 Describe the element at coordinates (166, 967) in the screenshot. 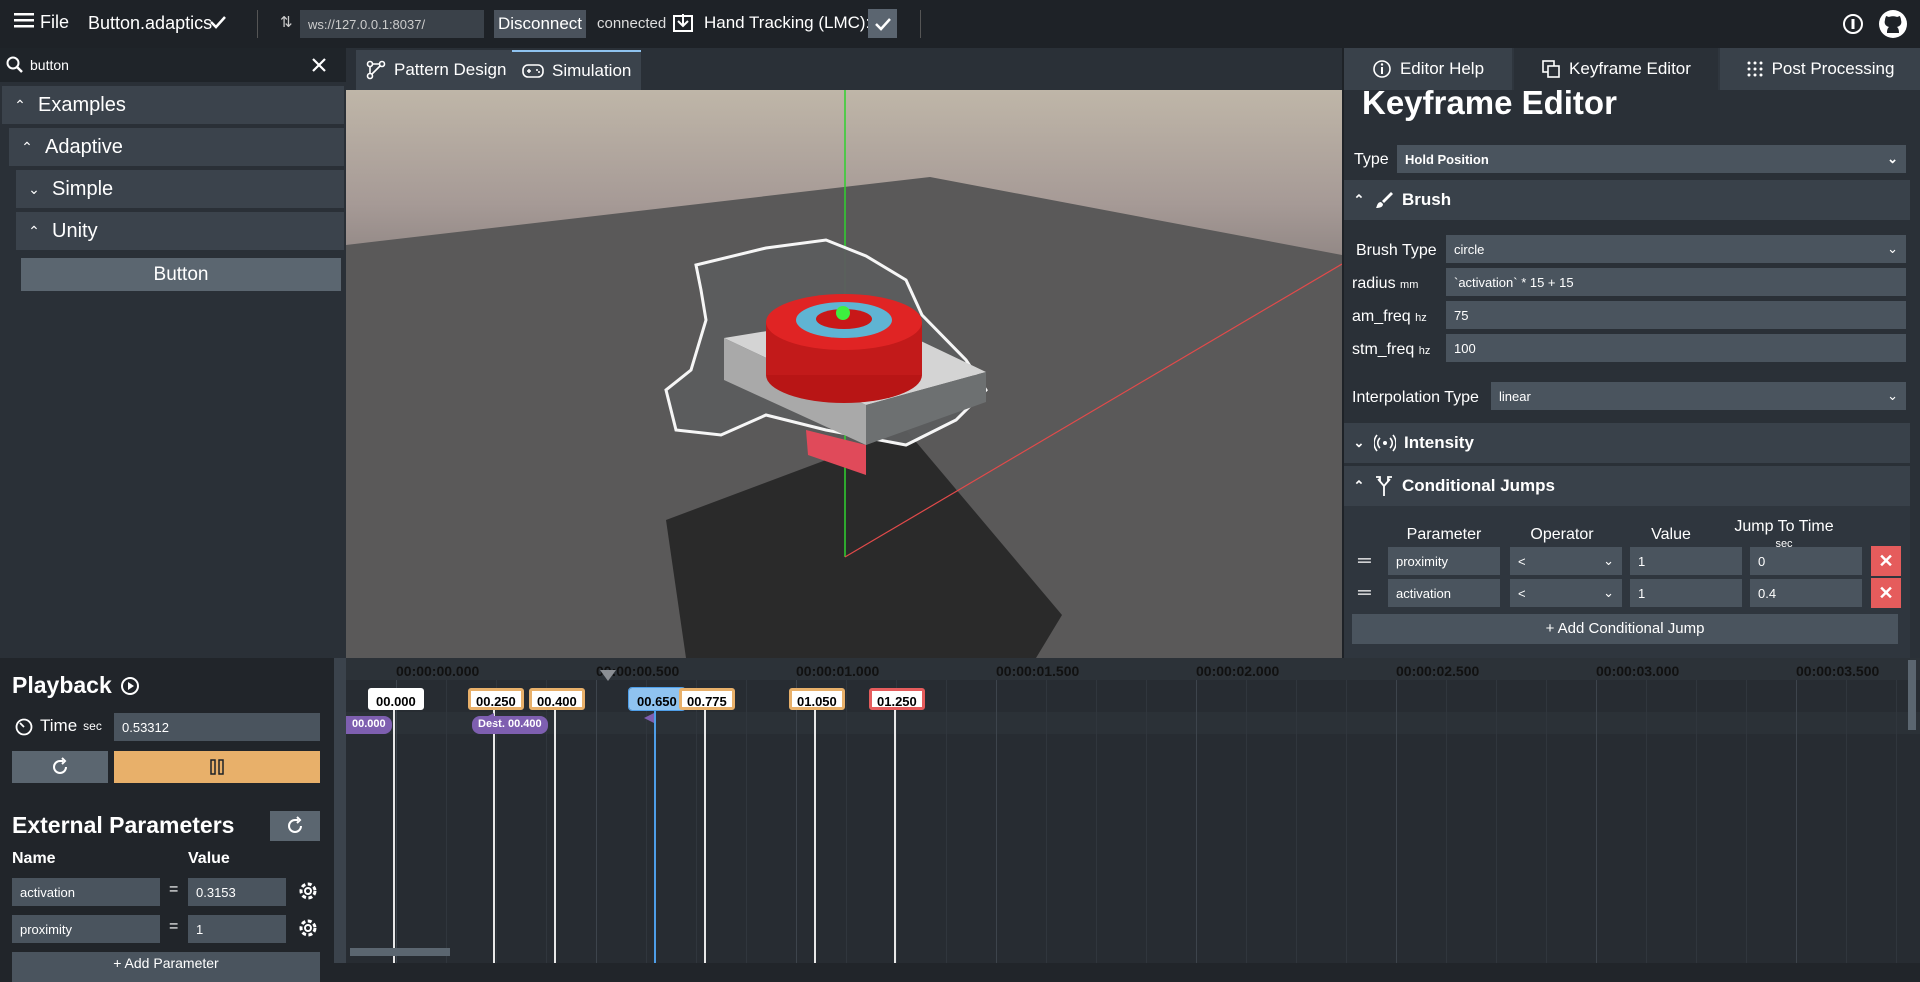

I see `add-parameter-button: + Add Parameter` at that location.